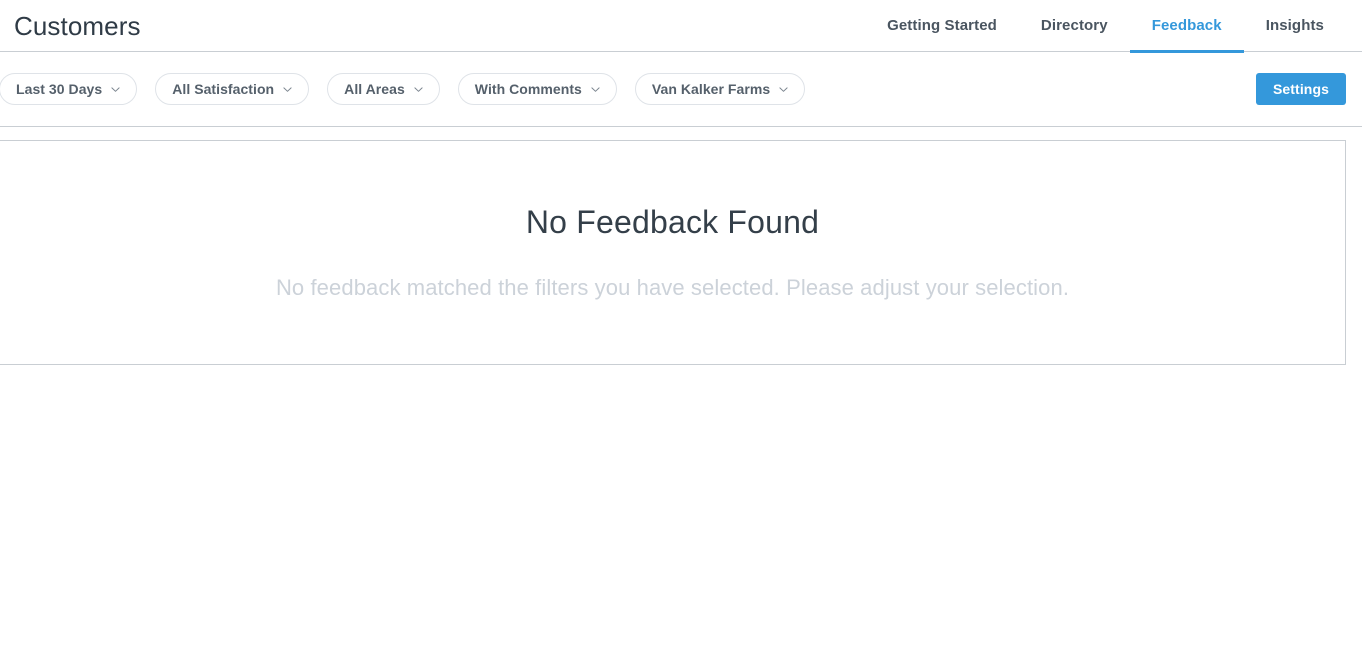 Image resolution: width=1362 pixels, height=669 pixels. Describe the element at coordinates (223, 89) in the screenshot. I see `filter-label: All Satisfaction` at that location.